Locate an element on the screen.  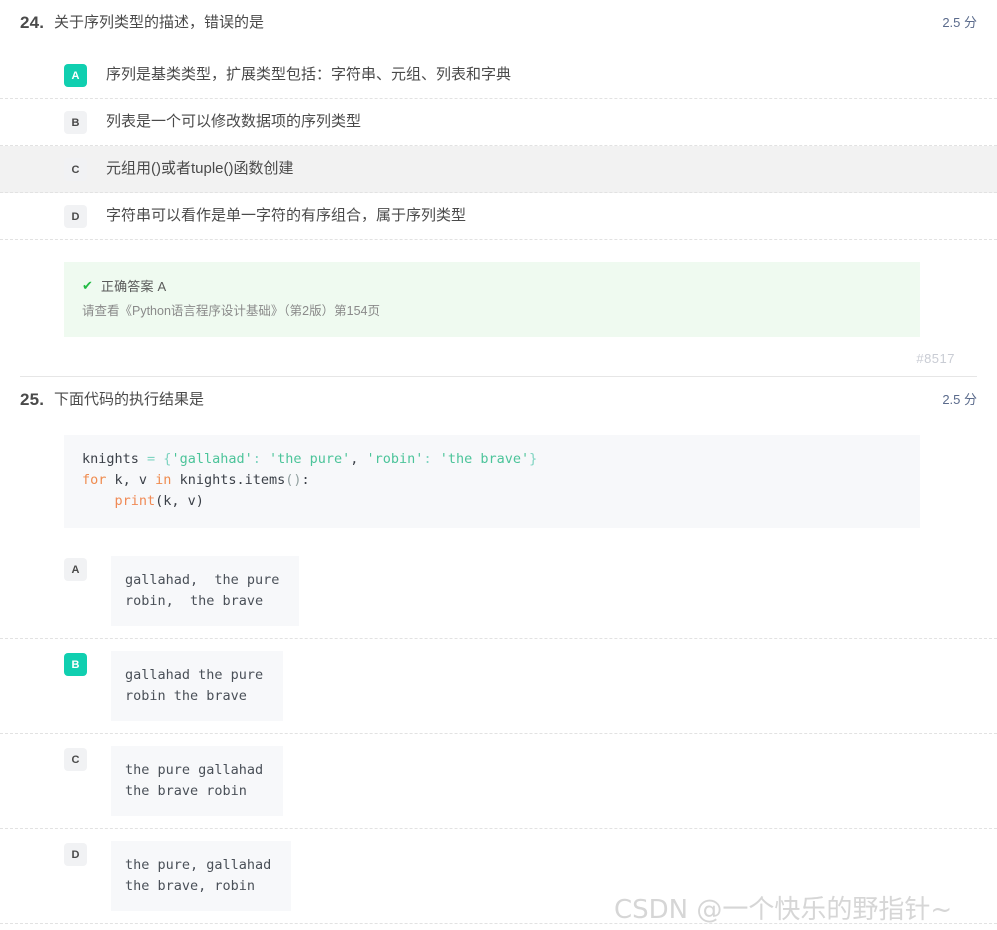
answer-note: 请查看《Python语言程序设计基础》（第2版）第154页 is located at coordinates (231, 311).